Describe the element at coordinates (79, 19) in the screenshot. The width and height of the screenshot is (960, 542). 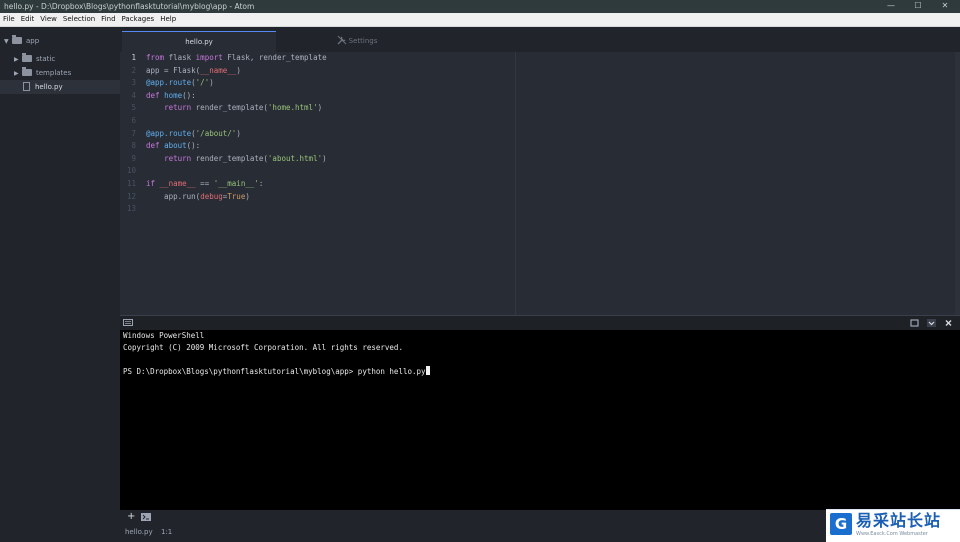
I see `menu-selection: Selection` at that location.